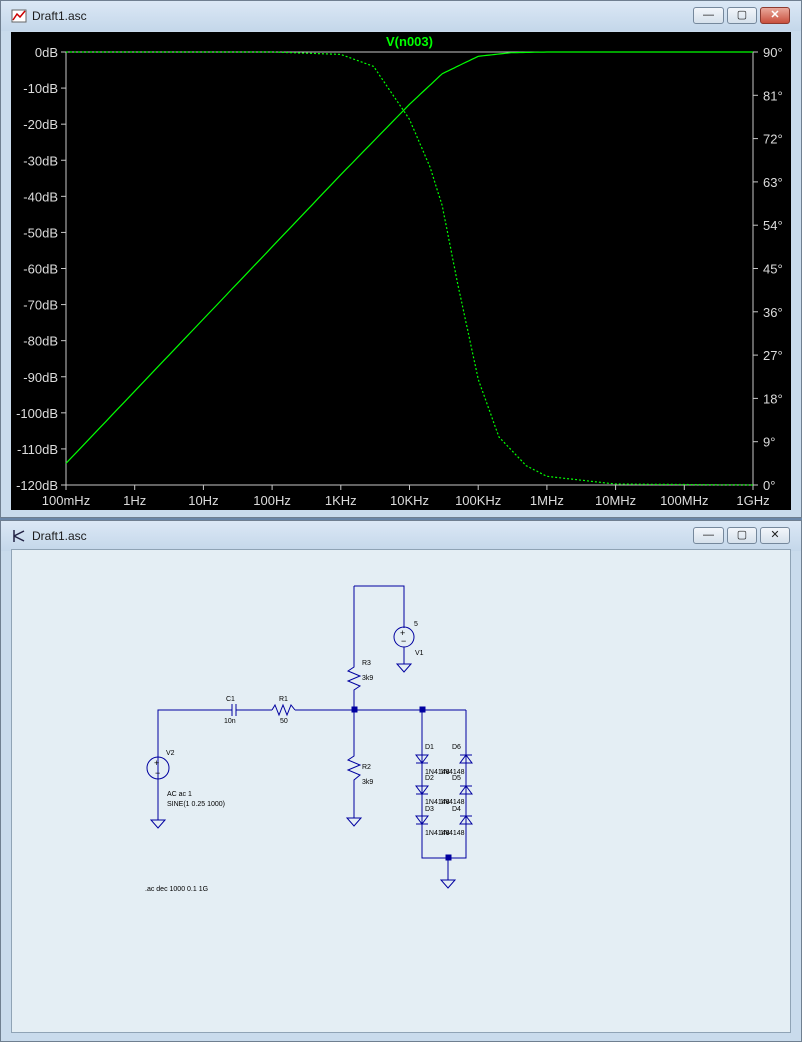 The height and width of the screenshot is (1042, 802). What do you see at coordinates (773, 398) in the screenshot?
I see `y-right-tick-label: 18°` at bounding box center [773, 398].